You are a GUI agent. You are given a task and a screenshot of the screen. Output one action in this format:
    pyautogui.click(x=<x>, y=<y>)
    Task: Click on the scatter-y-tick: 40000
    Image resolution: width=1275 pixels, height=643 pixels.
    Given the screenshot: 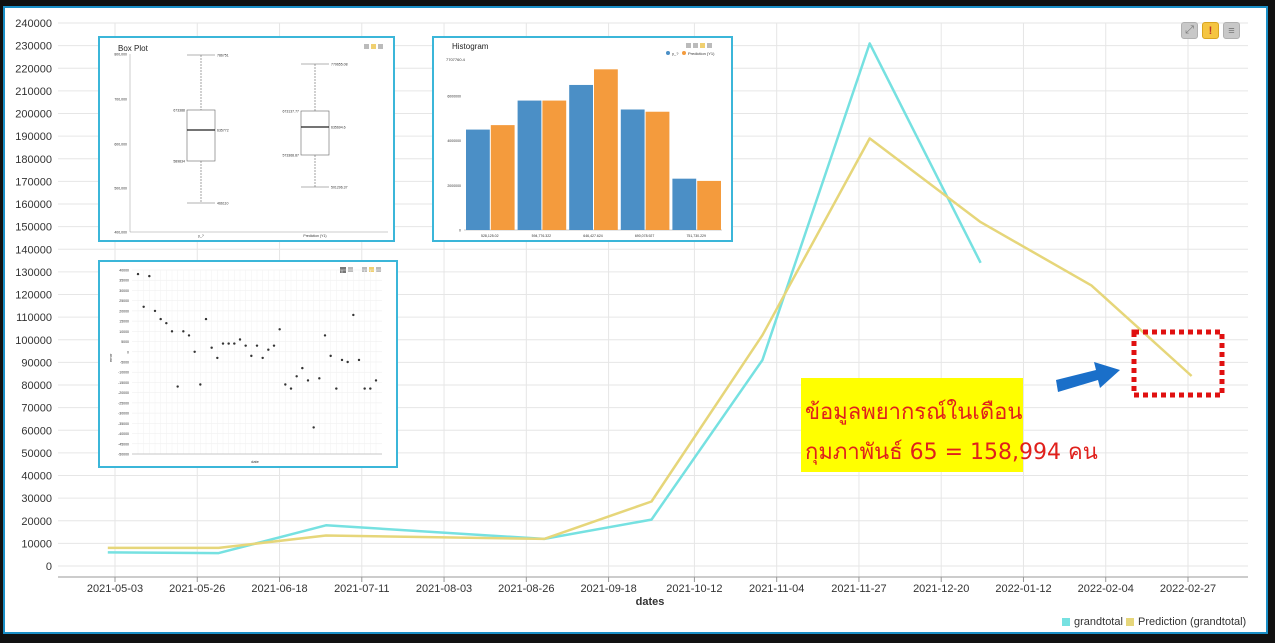 What is the action you would take?
    pyautogui.click(x=124, y=271)
    